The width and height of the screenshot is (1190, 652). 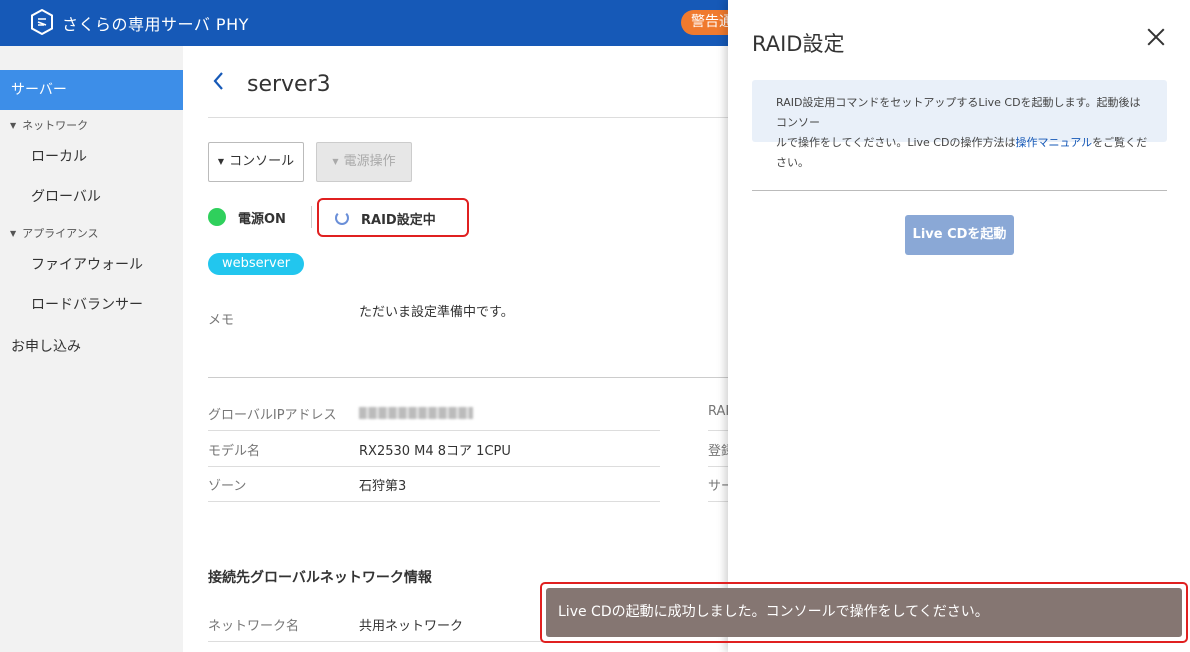 I want to click on detail-label: RAID, so click(x=718, y=411).